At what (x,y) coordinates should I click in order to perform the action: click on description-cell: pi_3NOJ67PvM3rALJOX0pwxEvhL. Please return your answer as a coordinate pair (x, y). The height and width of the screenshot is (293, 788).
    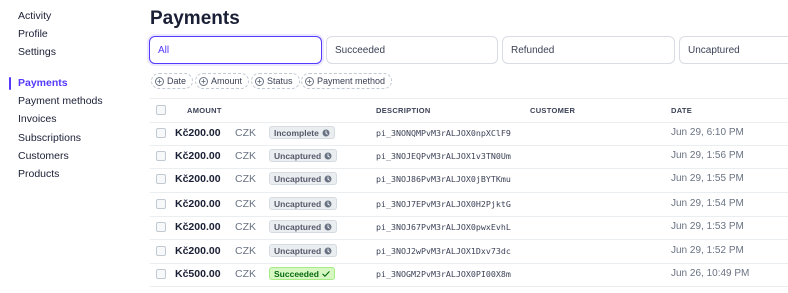
    Looking at the image, I should click on (443, 227).